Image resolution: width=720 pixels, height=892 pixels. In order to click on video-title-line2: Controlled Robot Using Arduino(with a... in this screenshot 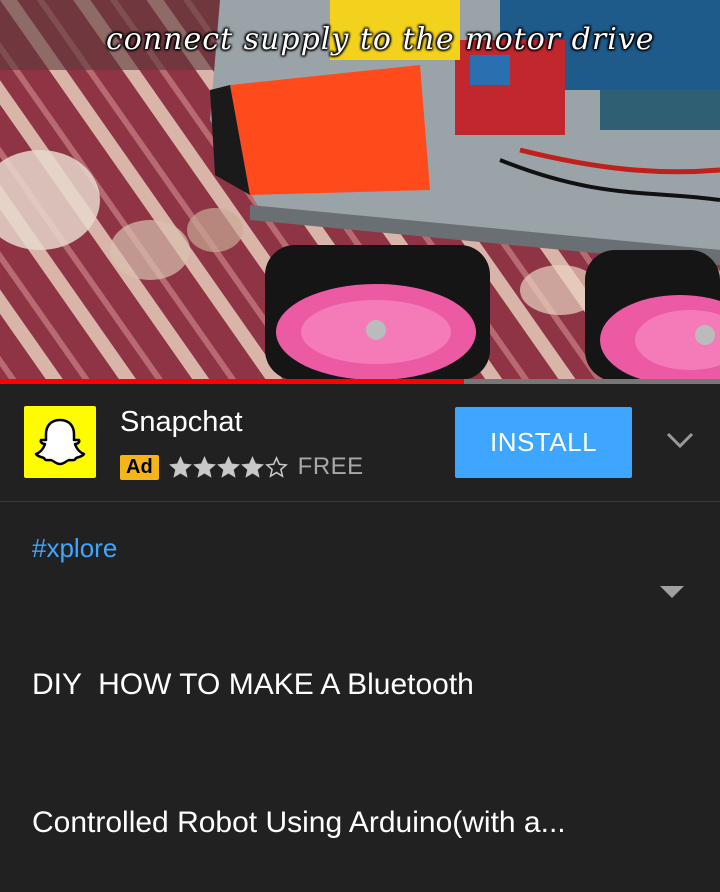, I will do `click(299, 822)`.